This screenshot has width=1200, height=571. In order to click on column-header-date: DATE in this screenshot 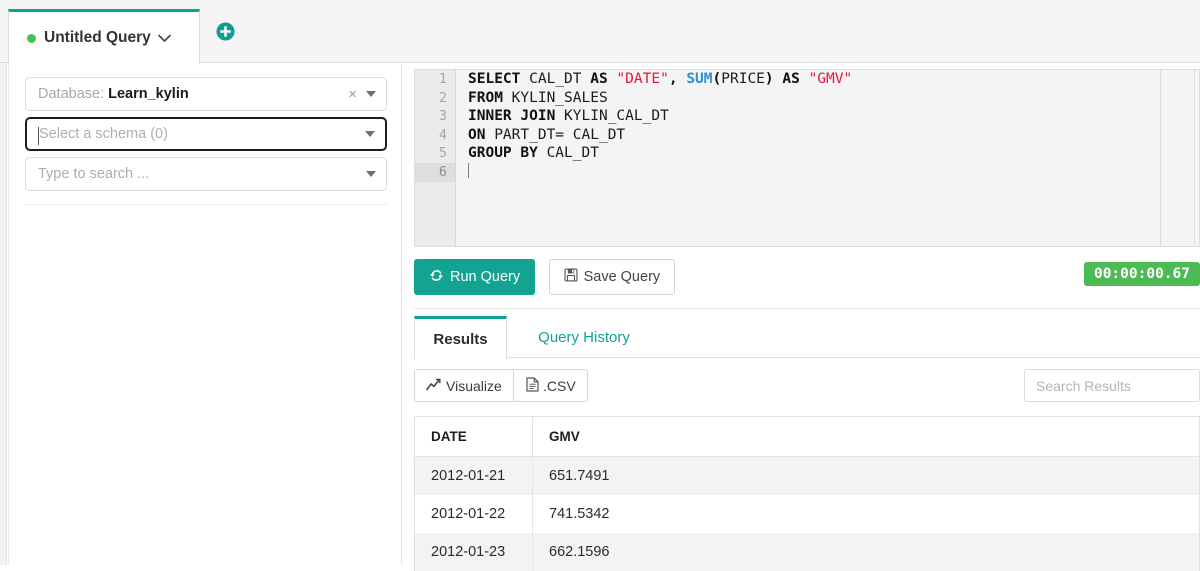, I will do `click(474, 437)`.